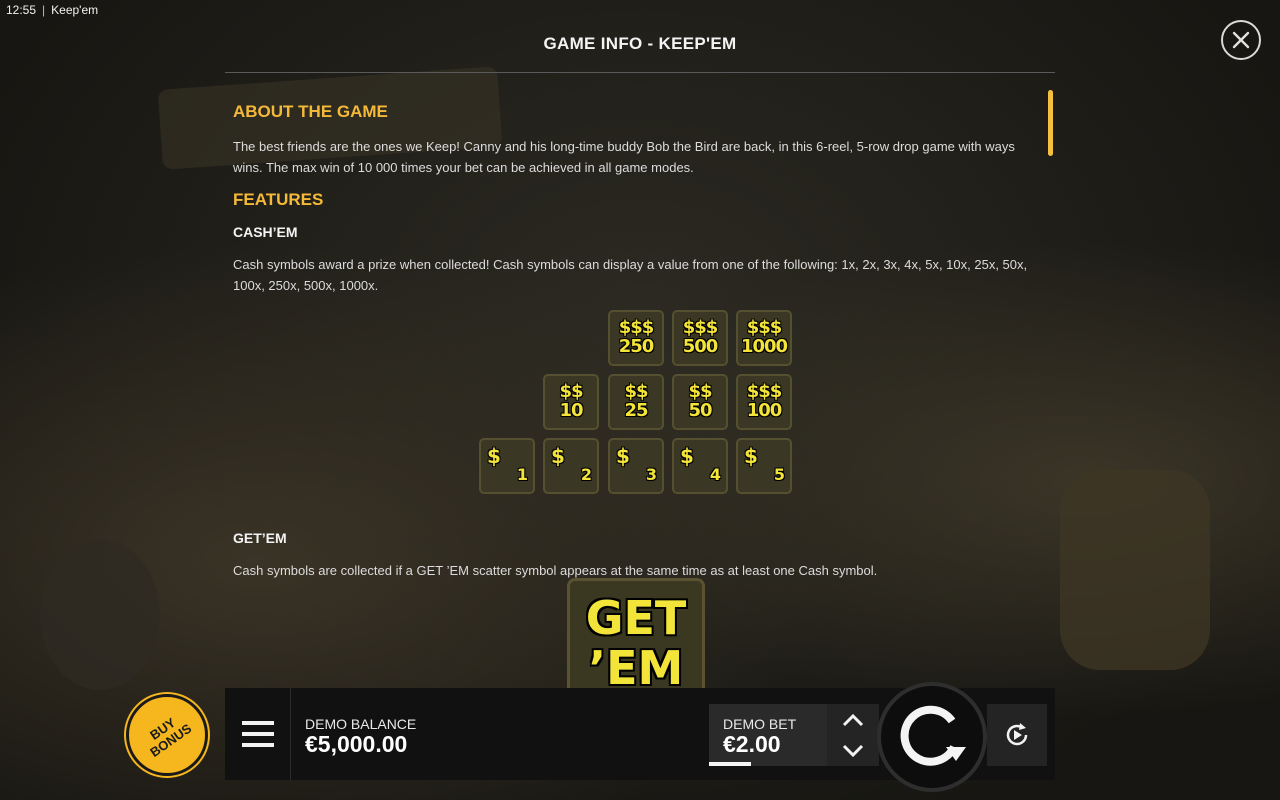 Image resolution: width=1280 pixels, height=800 pixels. I want to click on content-scrollbar, so click(1050, 389).